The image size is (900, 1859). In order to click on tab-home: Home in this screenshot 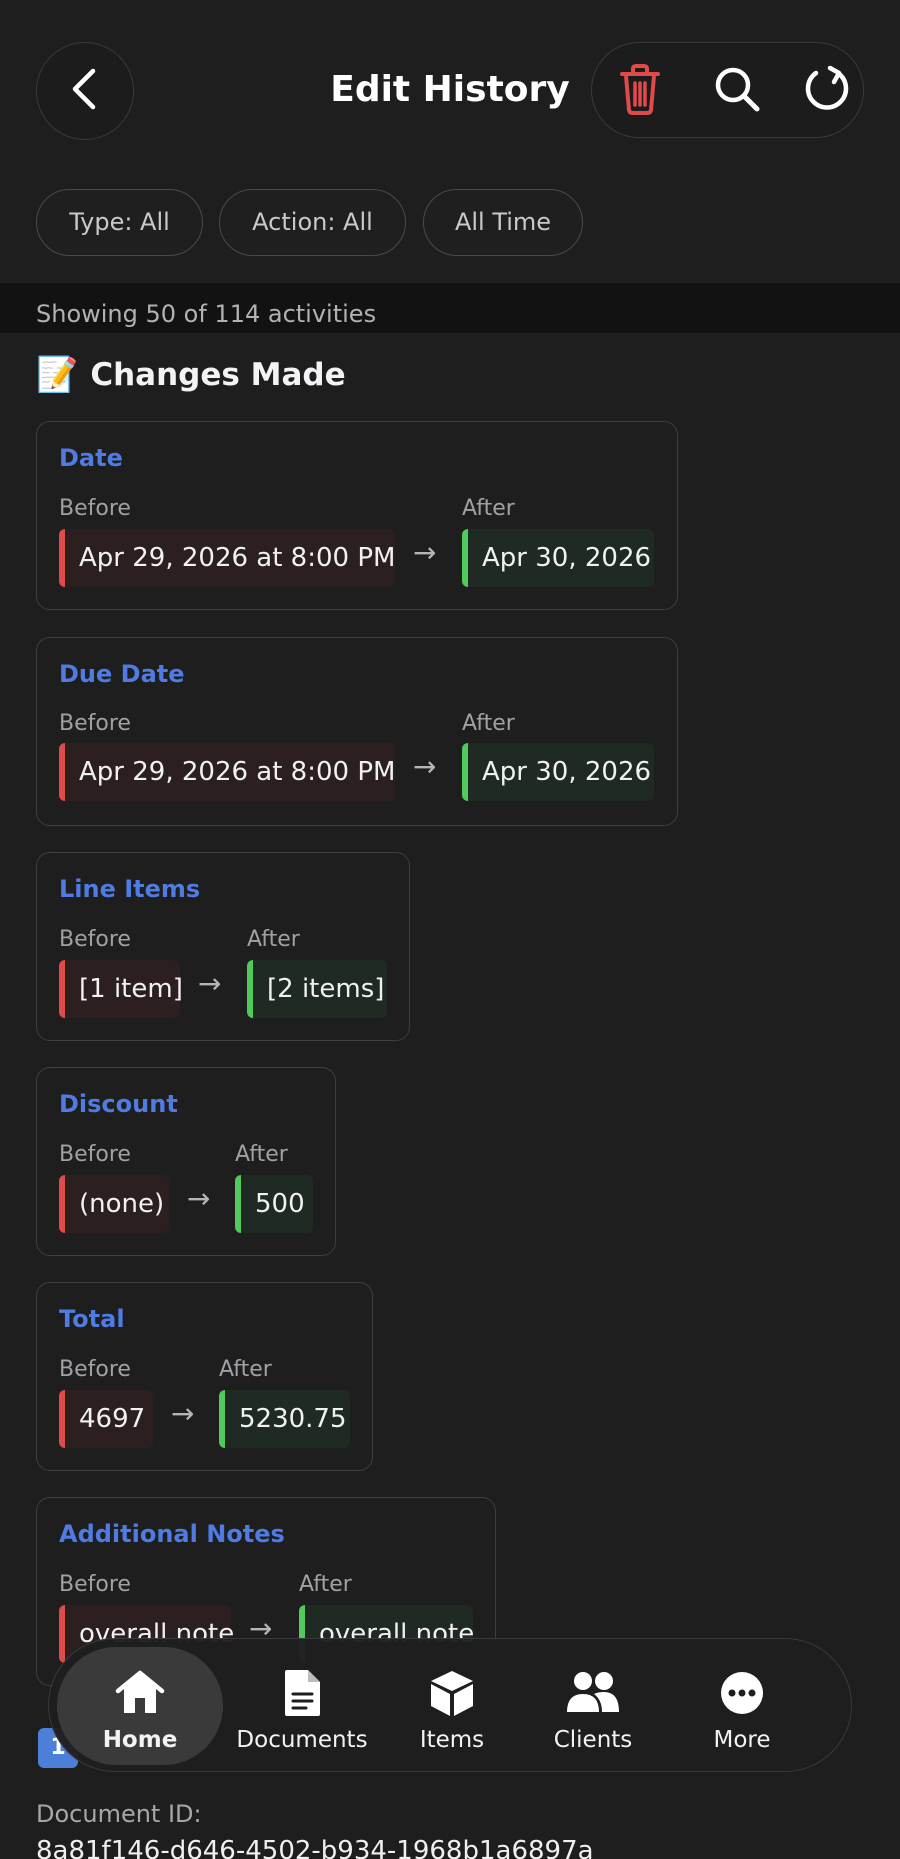, I will do `click(140, 1706)`.